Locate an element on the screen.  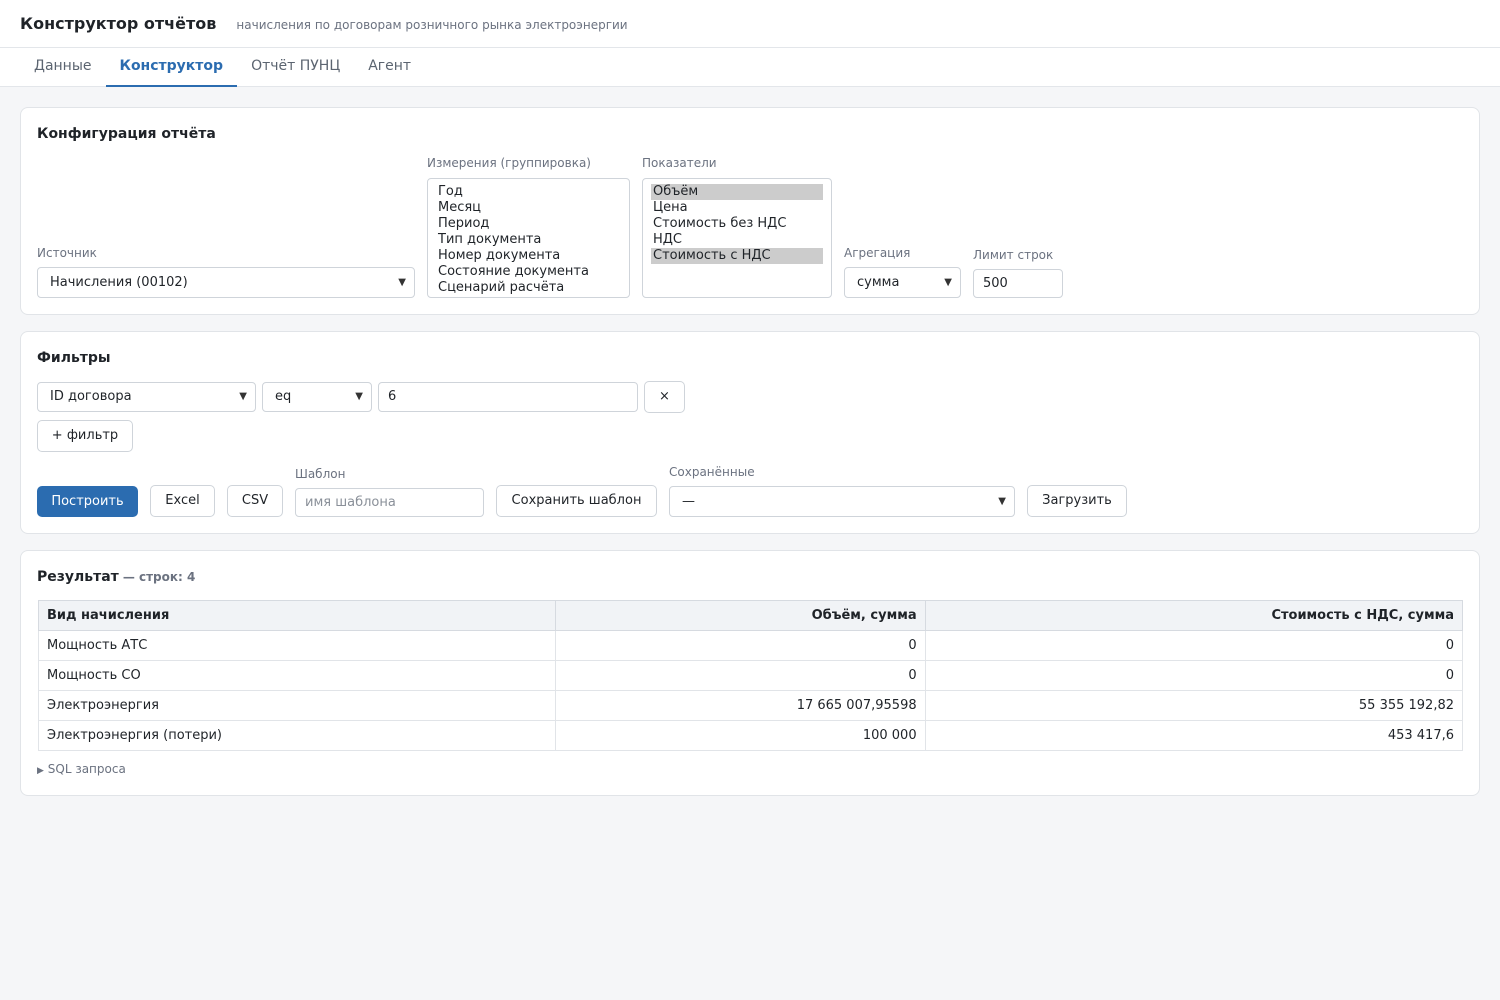
limit-input: 500 is located at coordinates (1018, 283).